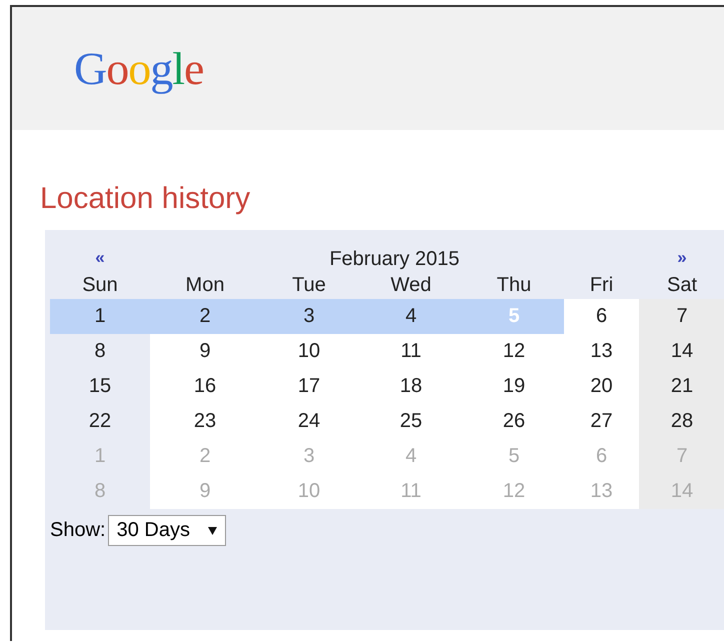 The height and width of the screenshot is (643, 724). What do you see at coordinates (78, 530) in the screenshot?
I see `show-label: Show:` at bounding box center [78, 530].